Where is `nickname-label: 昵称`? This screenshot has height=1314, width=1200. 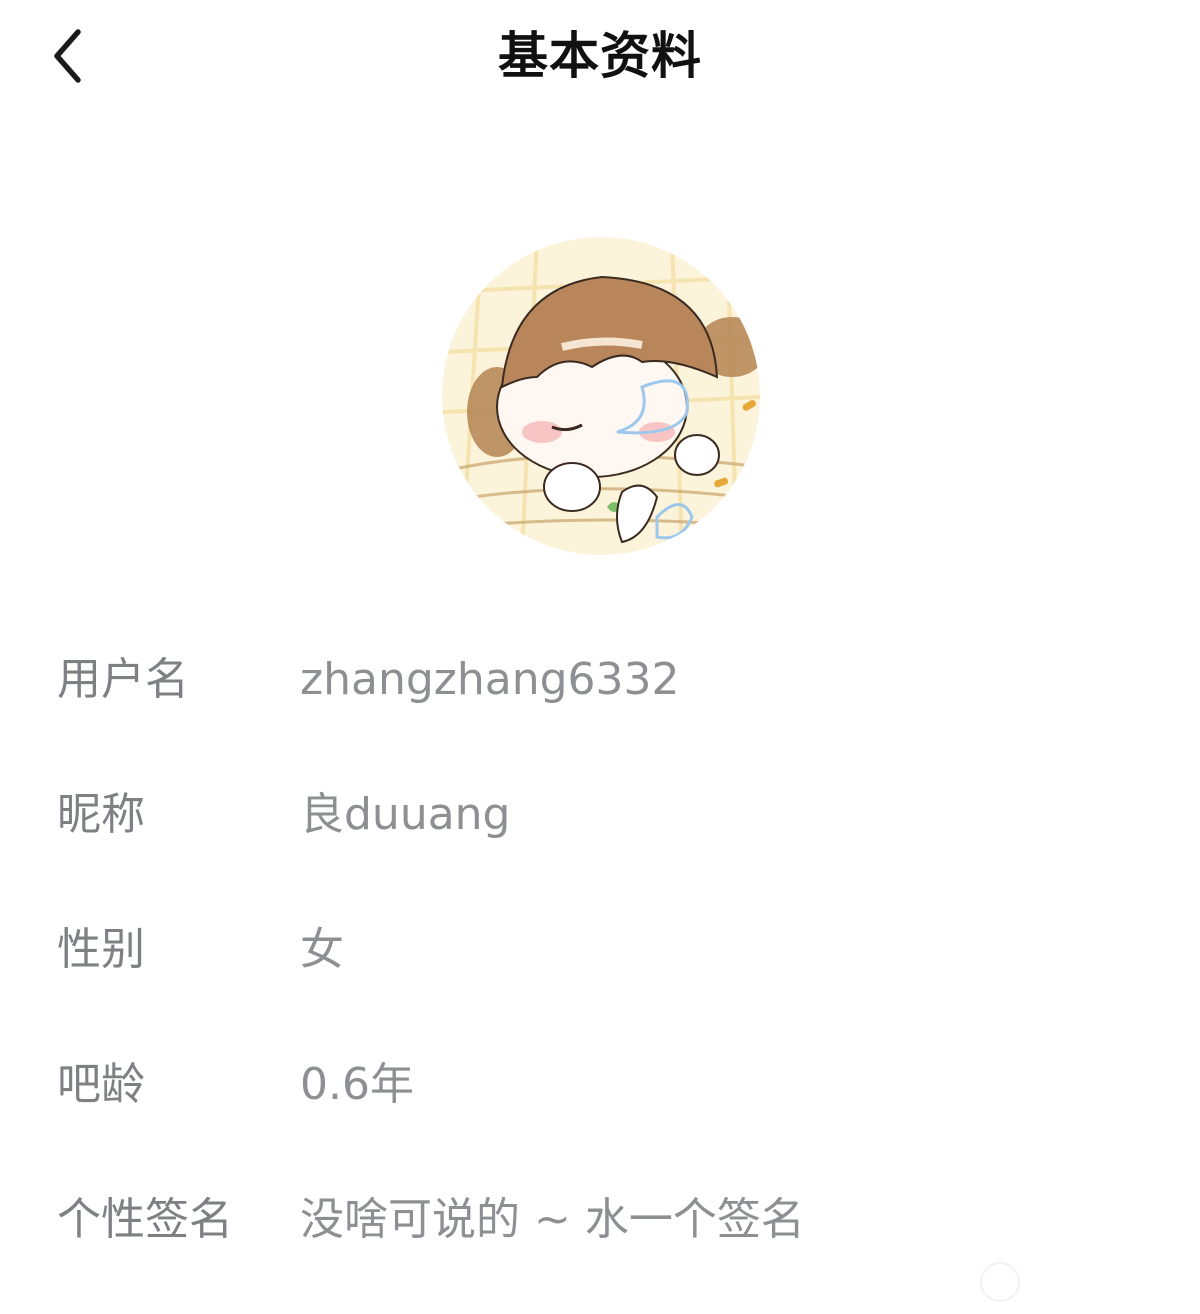
nickname-label: 昵称 is located at coordinates (101, 814).